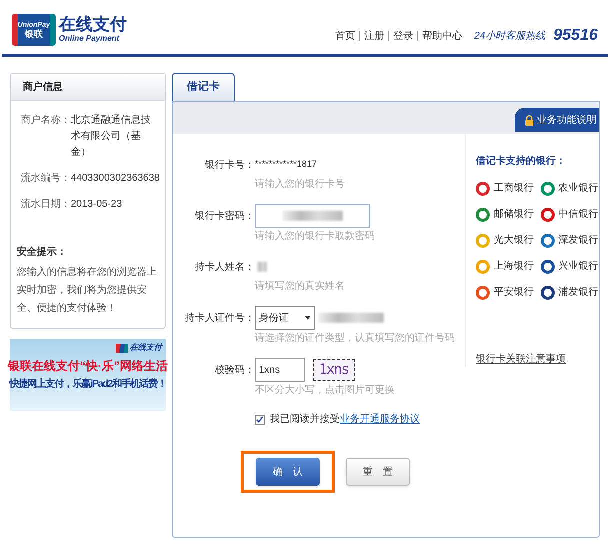 The width and height of the screenshot is (610, 560). I want to click on bank-name: 兴业银行, so click(578, 267).